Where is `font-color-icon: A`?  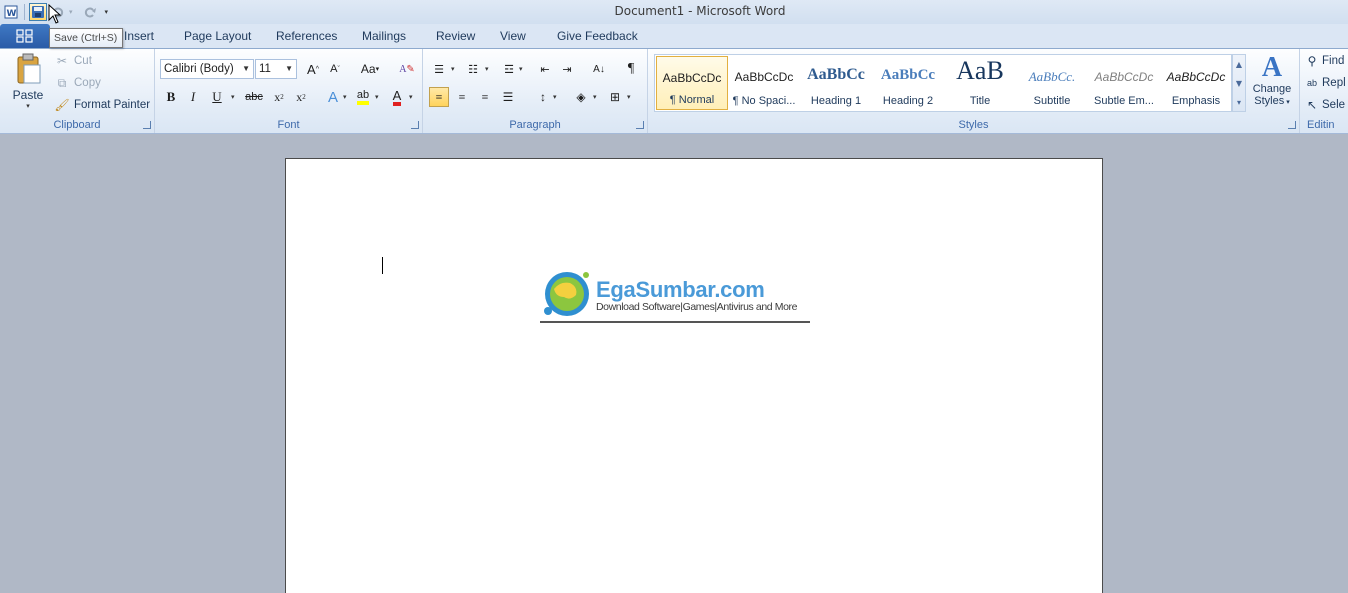 font-color-icon: A is located at coordinates (397, 97).